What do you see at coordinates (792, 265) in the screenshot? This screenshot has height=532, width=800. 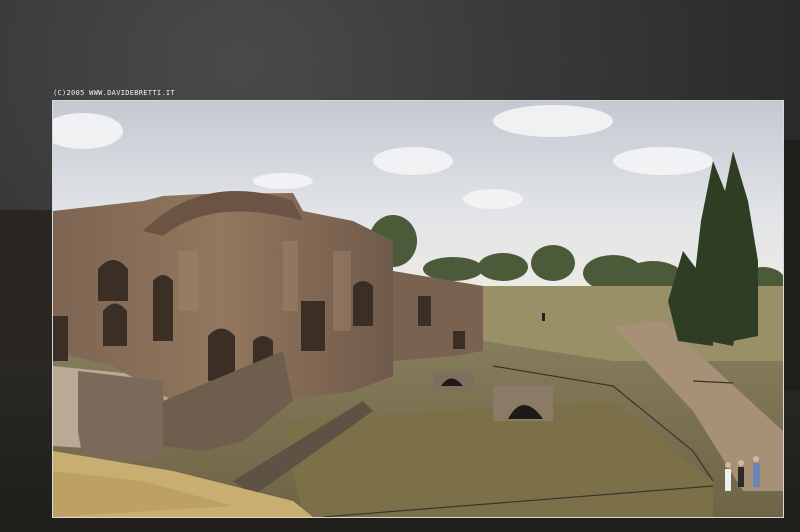 I see `dimmed-backdrop-tree` at bounding box center [792, 265].